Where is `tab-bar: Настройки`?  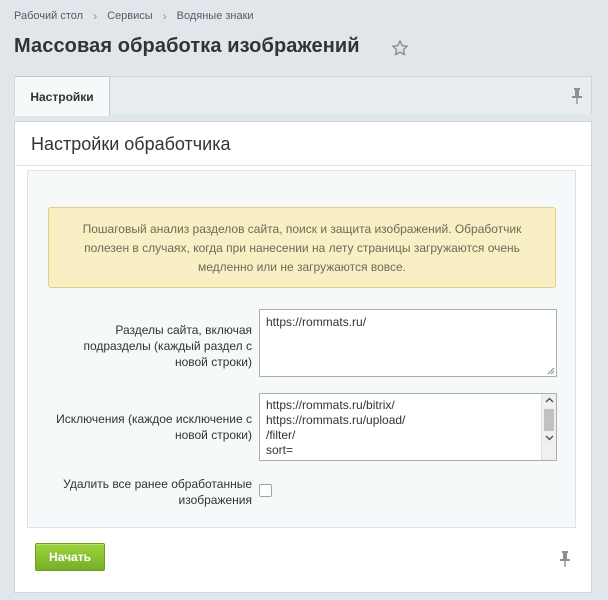
tab-bar: Настройки is located at coordinates (303, 96).